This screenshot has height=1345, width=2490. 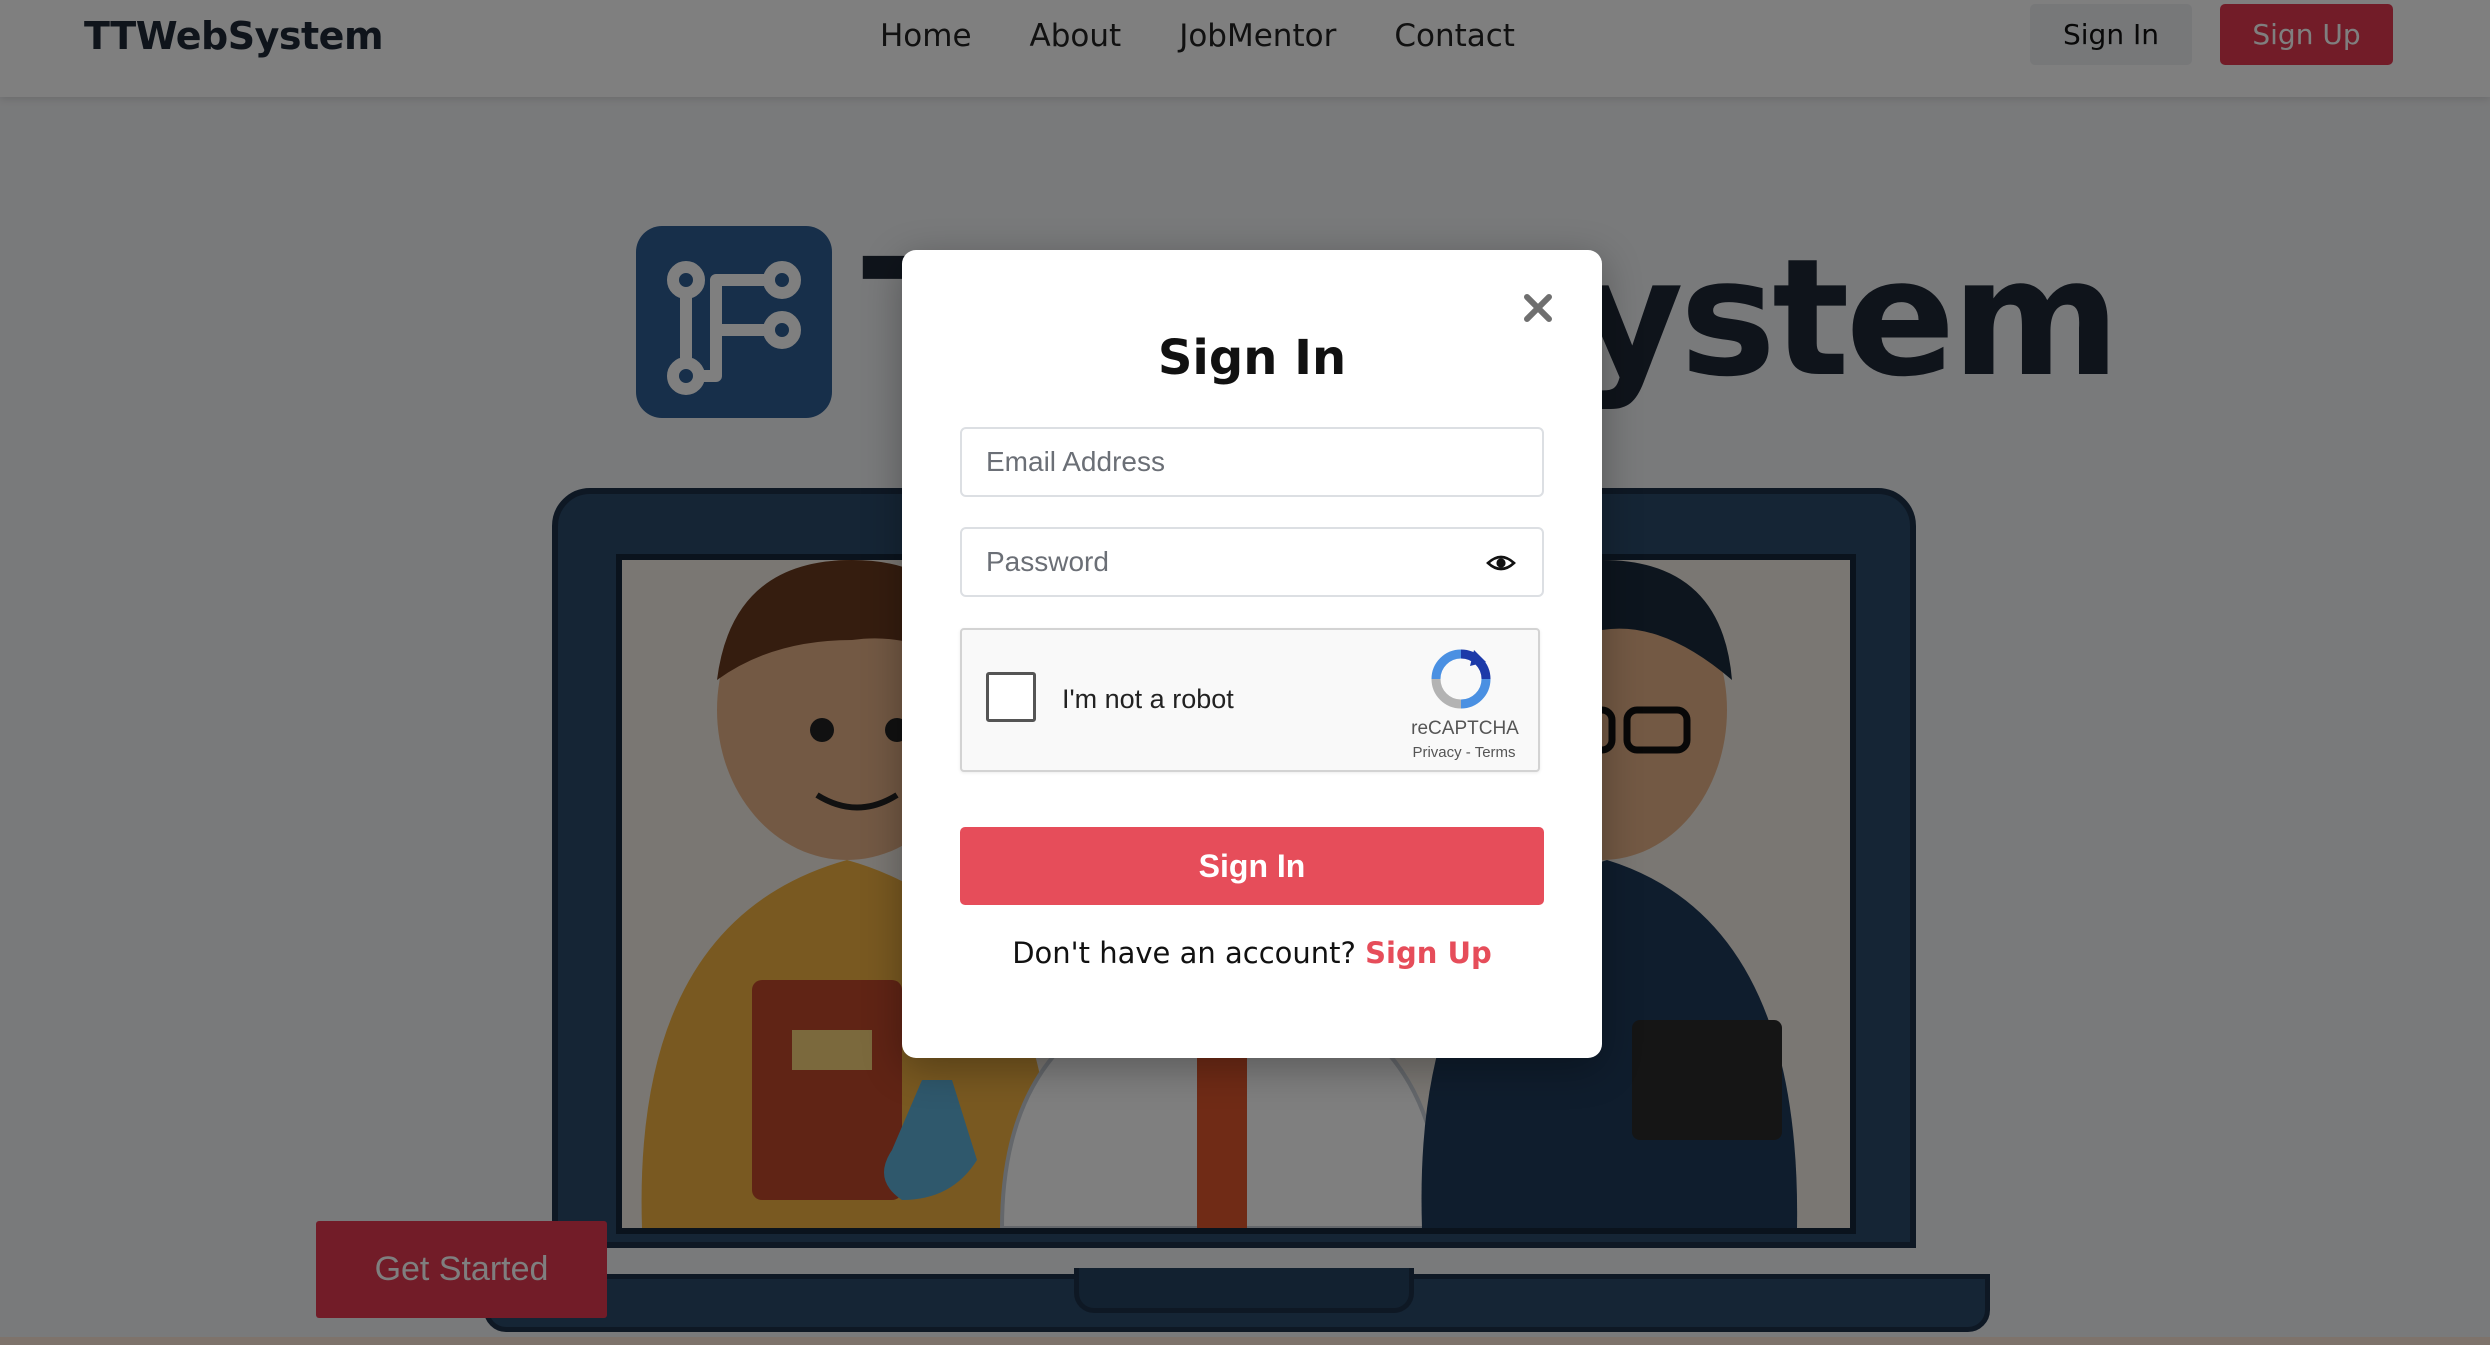 I want to click on recaptcha-links: Privacy - Terms, so click(x=1464, y=752).